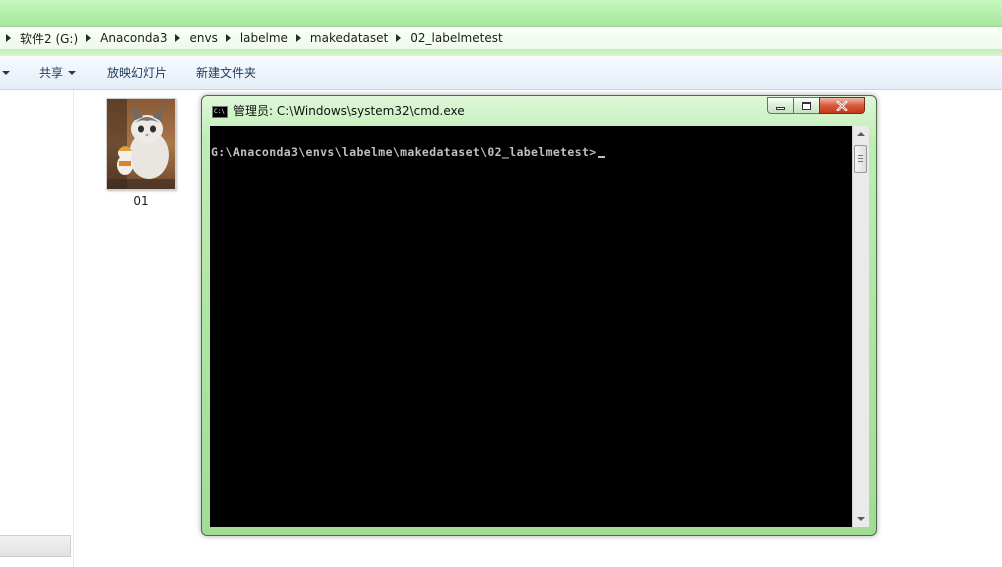  Describe the element at coordinates (49, 38) in the screenshot. I see `breadcrumb-drive: 软件2 (G:)` at that location.